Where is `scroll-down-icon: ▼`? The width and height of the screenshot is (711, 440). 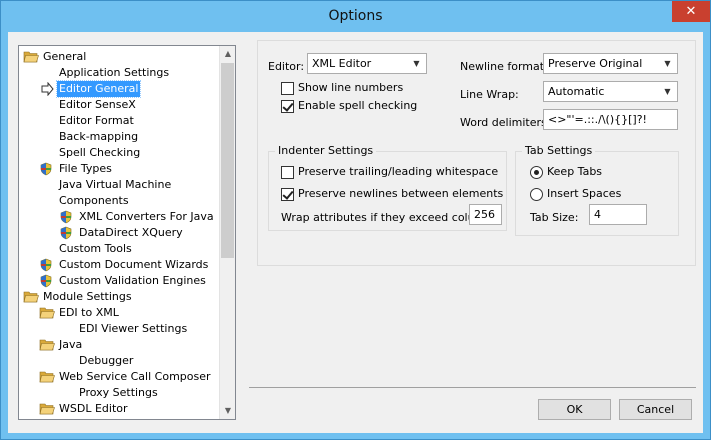 scroll-down-icon: ▼ is located at coordinates (227, 411).